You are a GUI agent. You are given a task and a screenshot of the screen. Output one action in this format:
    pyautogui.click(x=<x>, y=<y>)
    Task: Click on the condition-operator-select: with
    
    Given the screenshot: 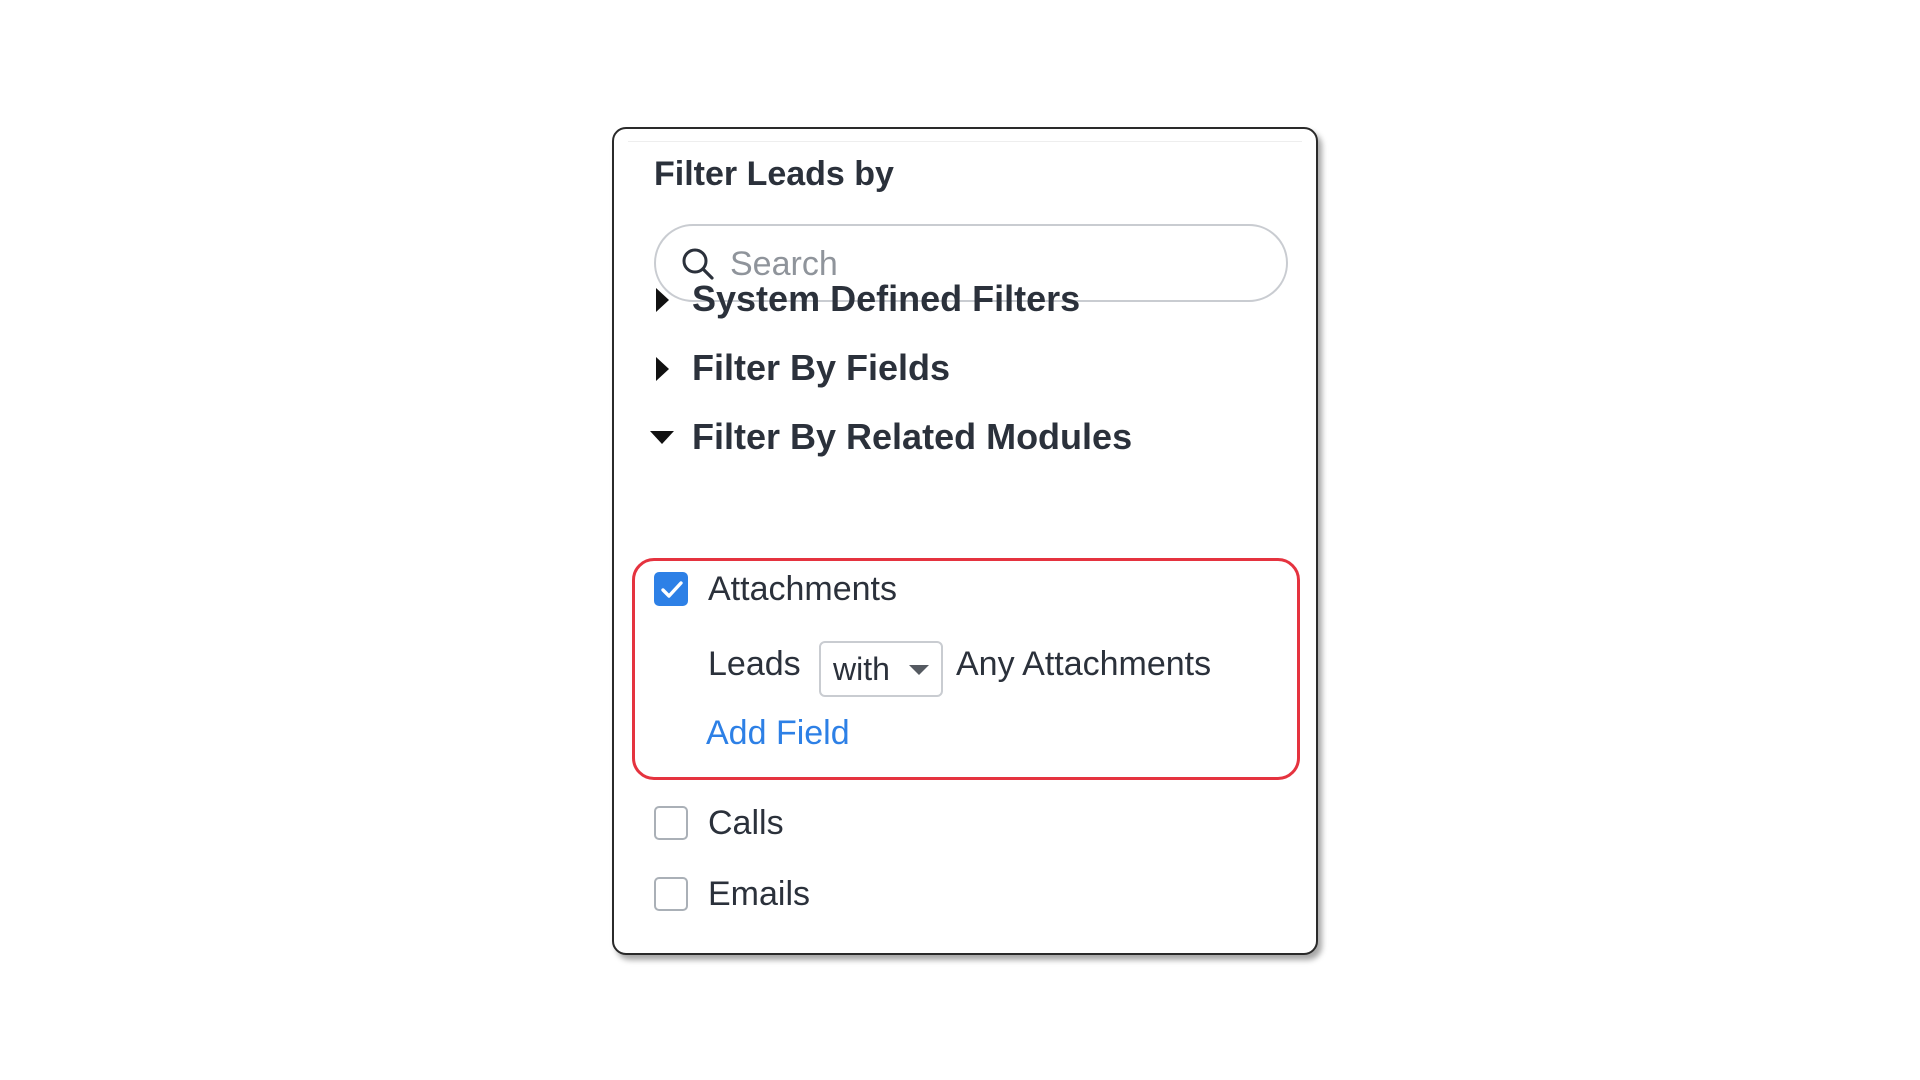 What is the action you would take?
    pyautogui.click(x=881, y=669)
    